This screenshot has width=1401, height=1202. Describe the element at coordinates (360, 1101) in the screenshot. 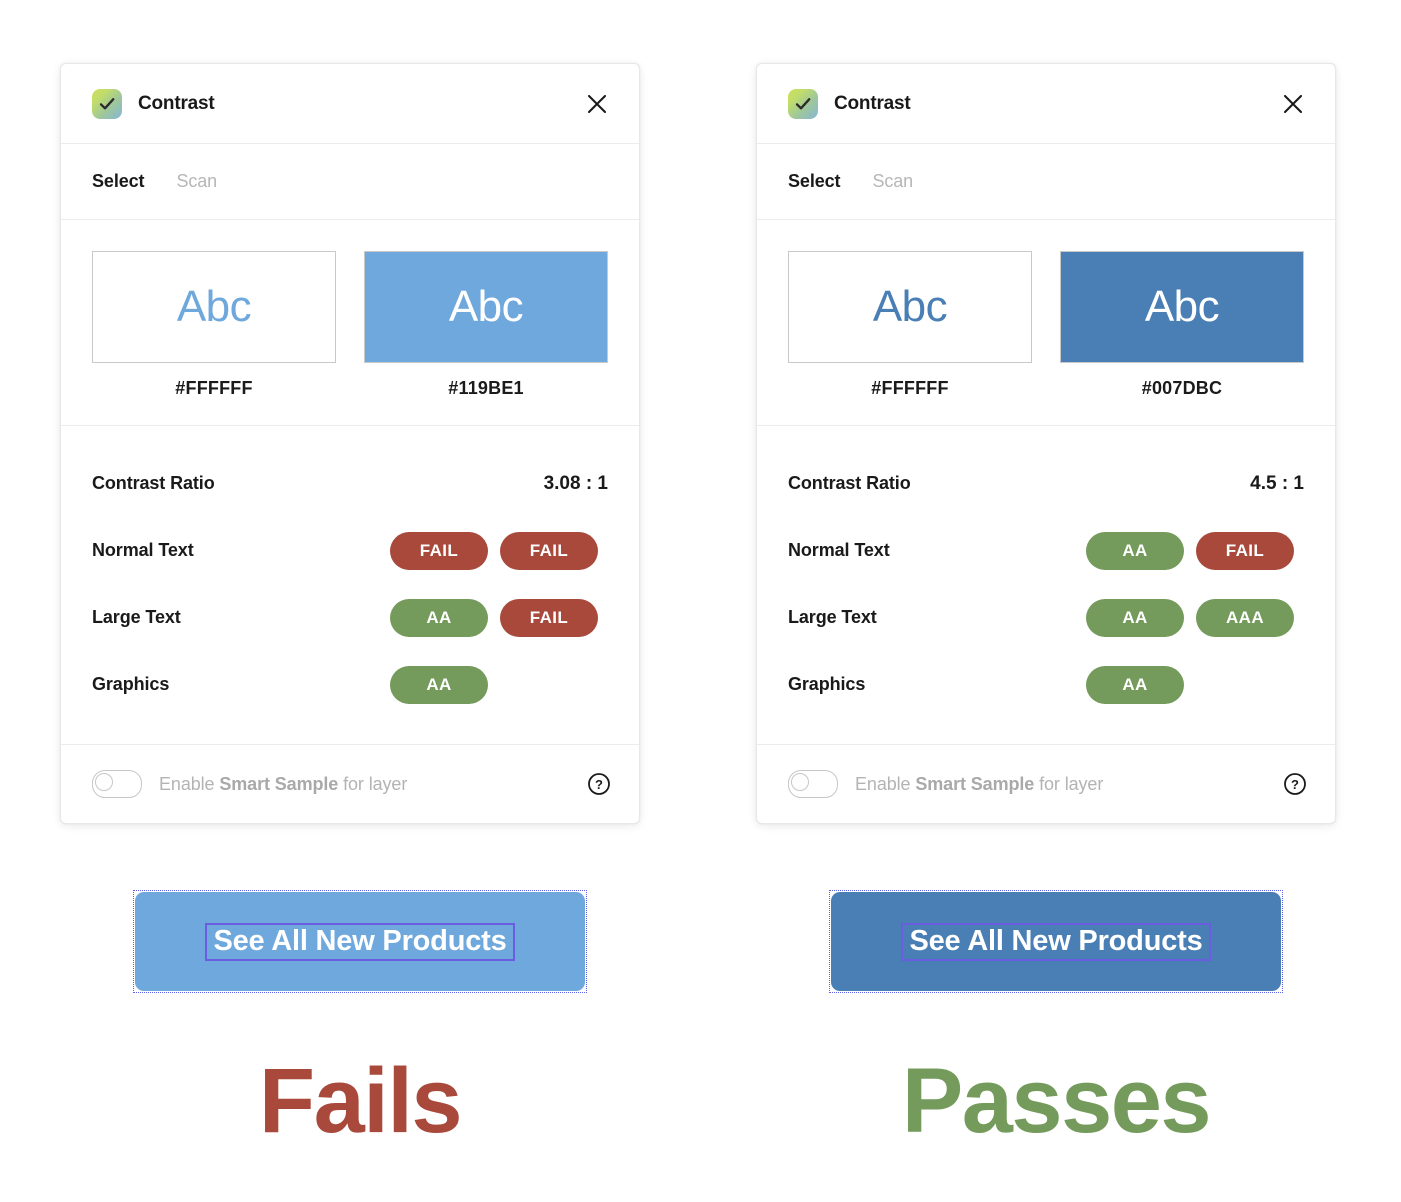

I see `verdict-fails: Fails` at that location.